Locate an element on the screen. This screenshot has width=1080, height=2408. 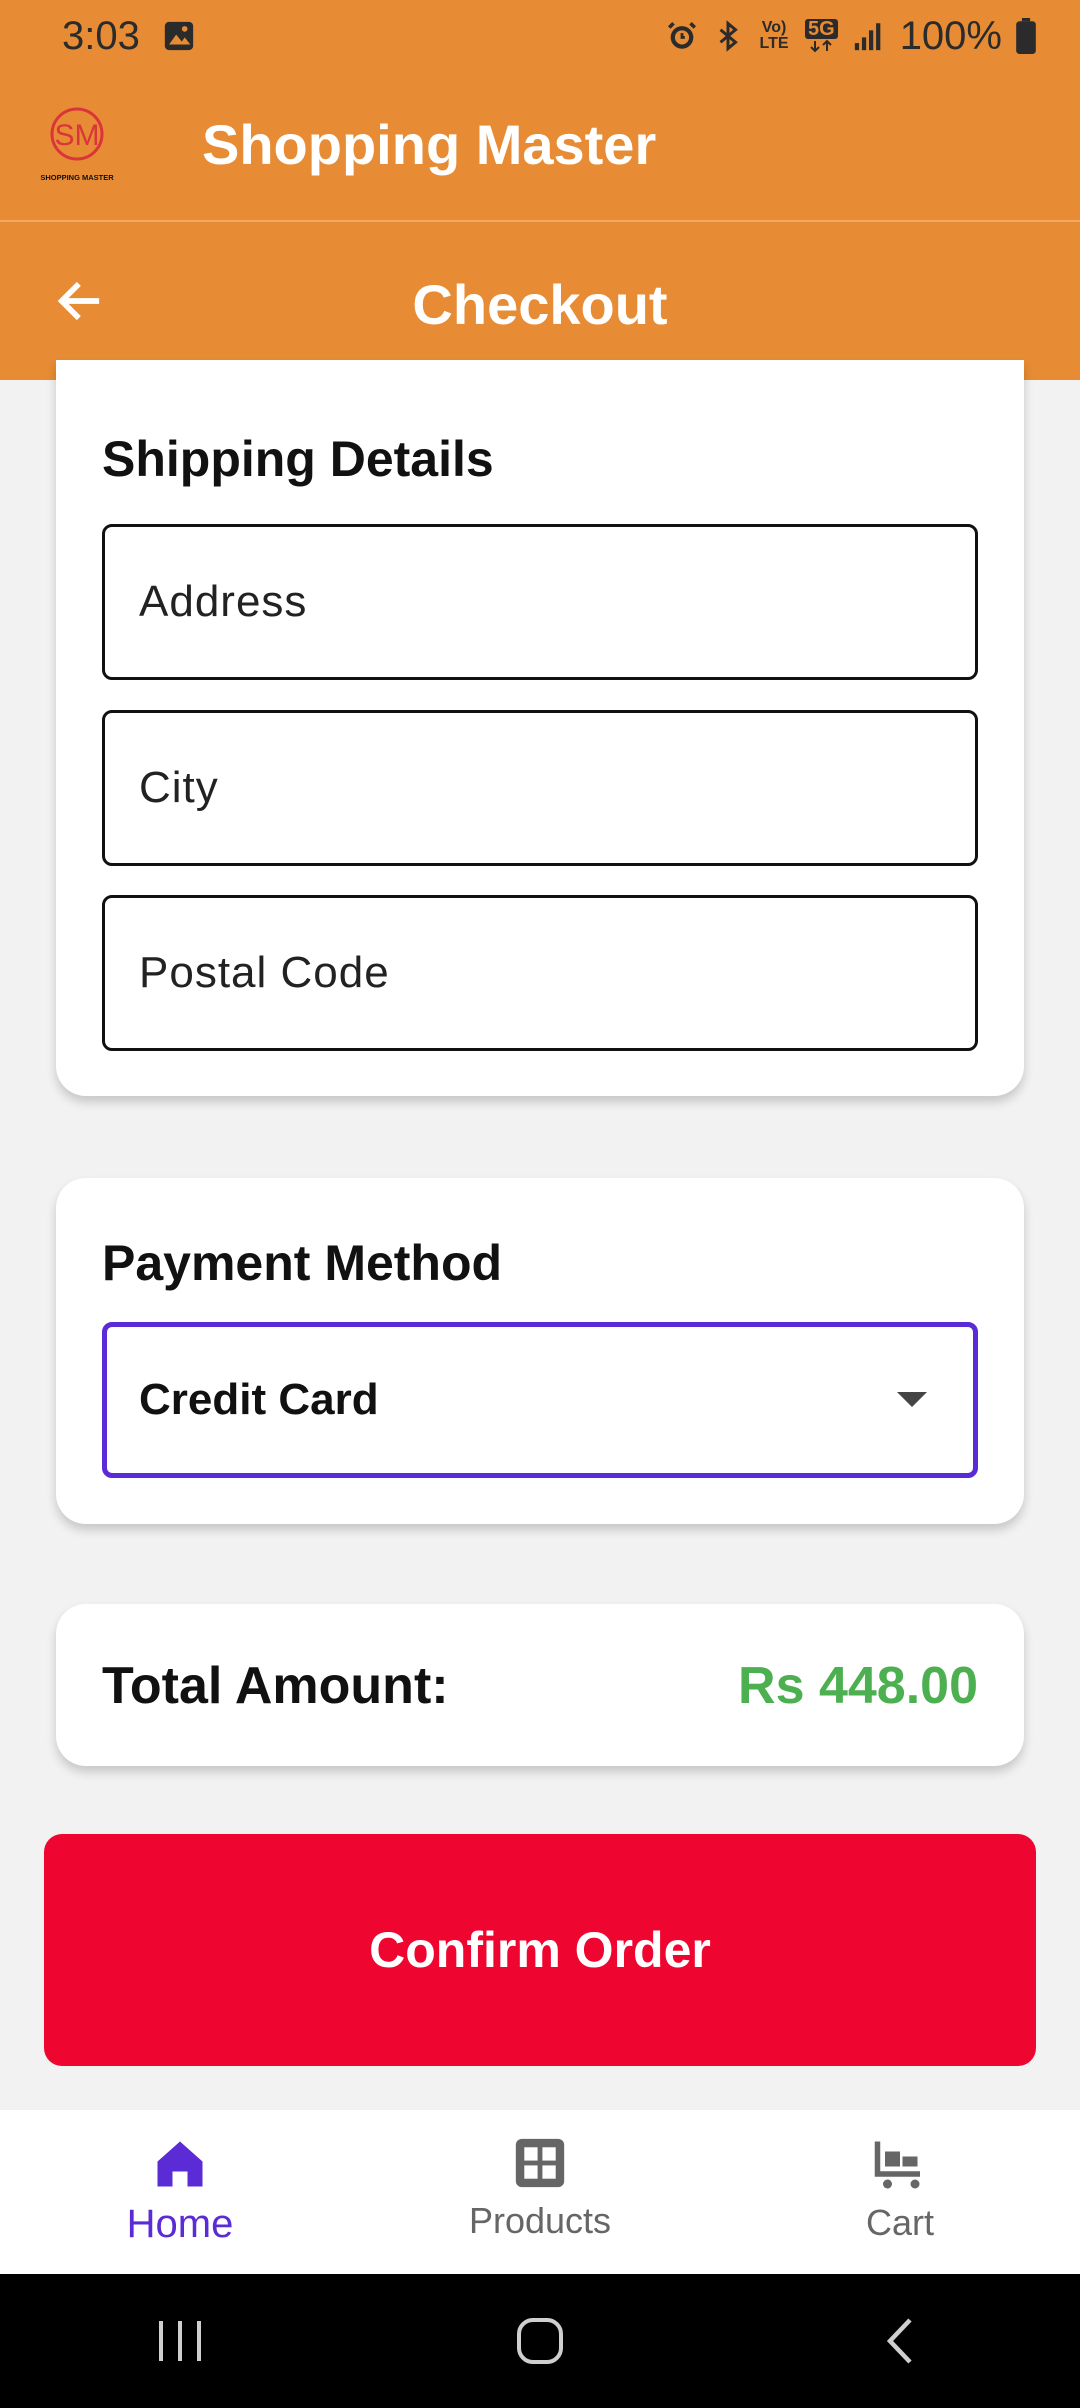
recent-apps-button is located at coordinates (180, 2341).